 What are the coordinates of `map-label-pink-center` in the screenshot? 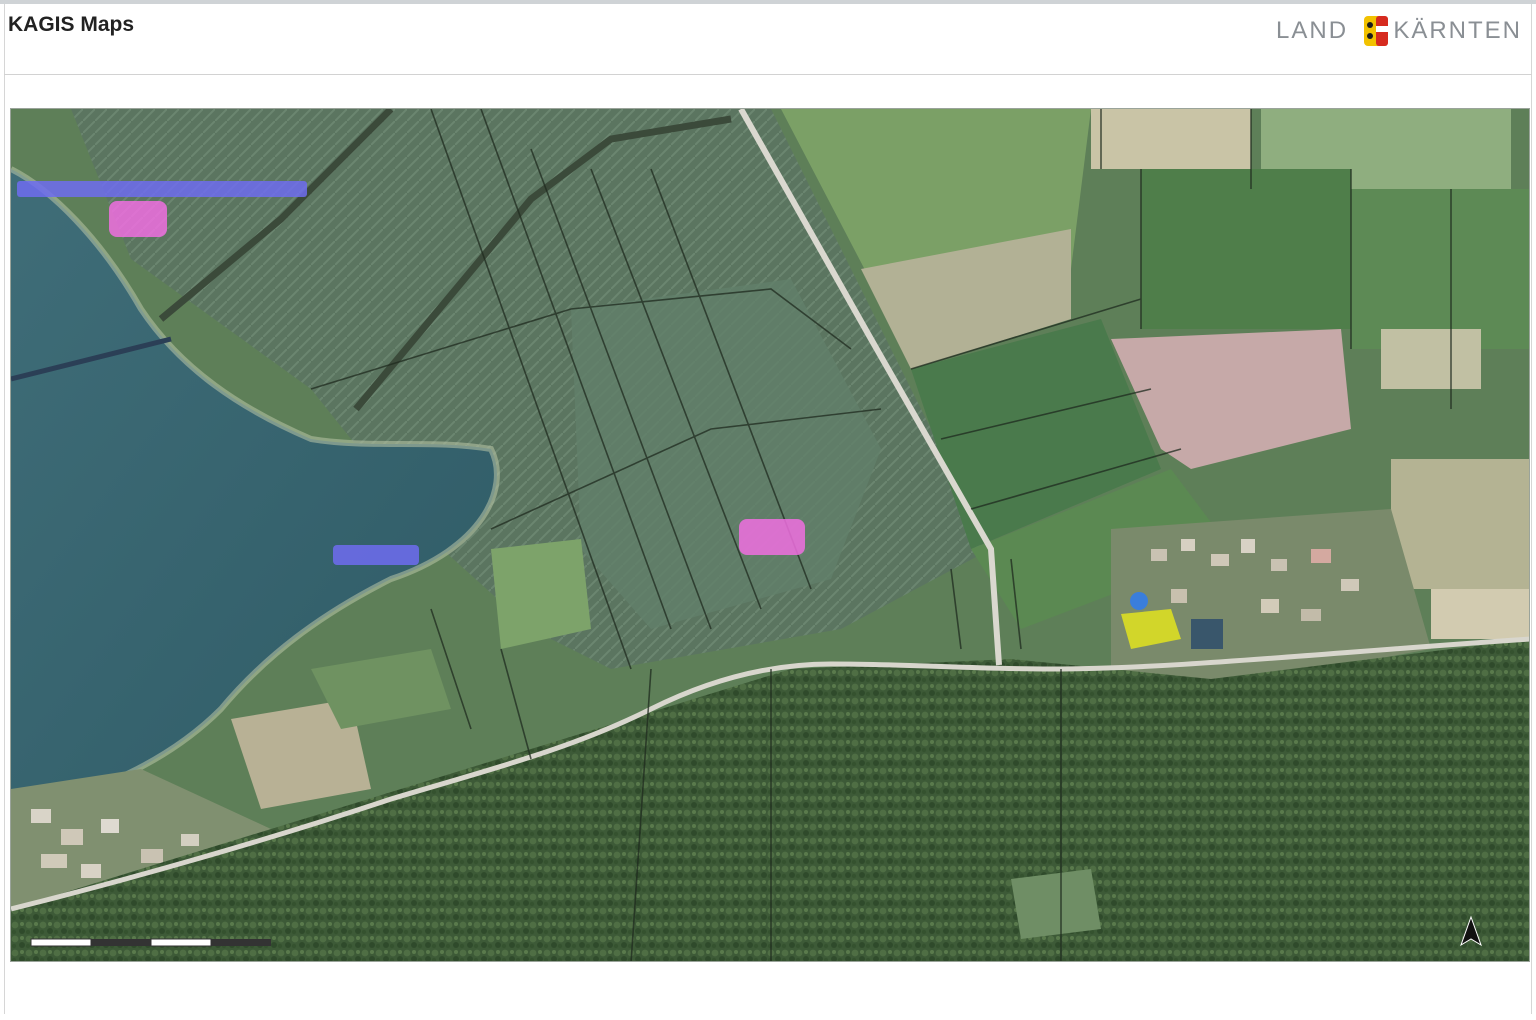 It's located at (772, 537).